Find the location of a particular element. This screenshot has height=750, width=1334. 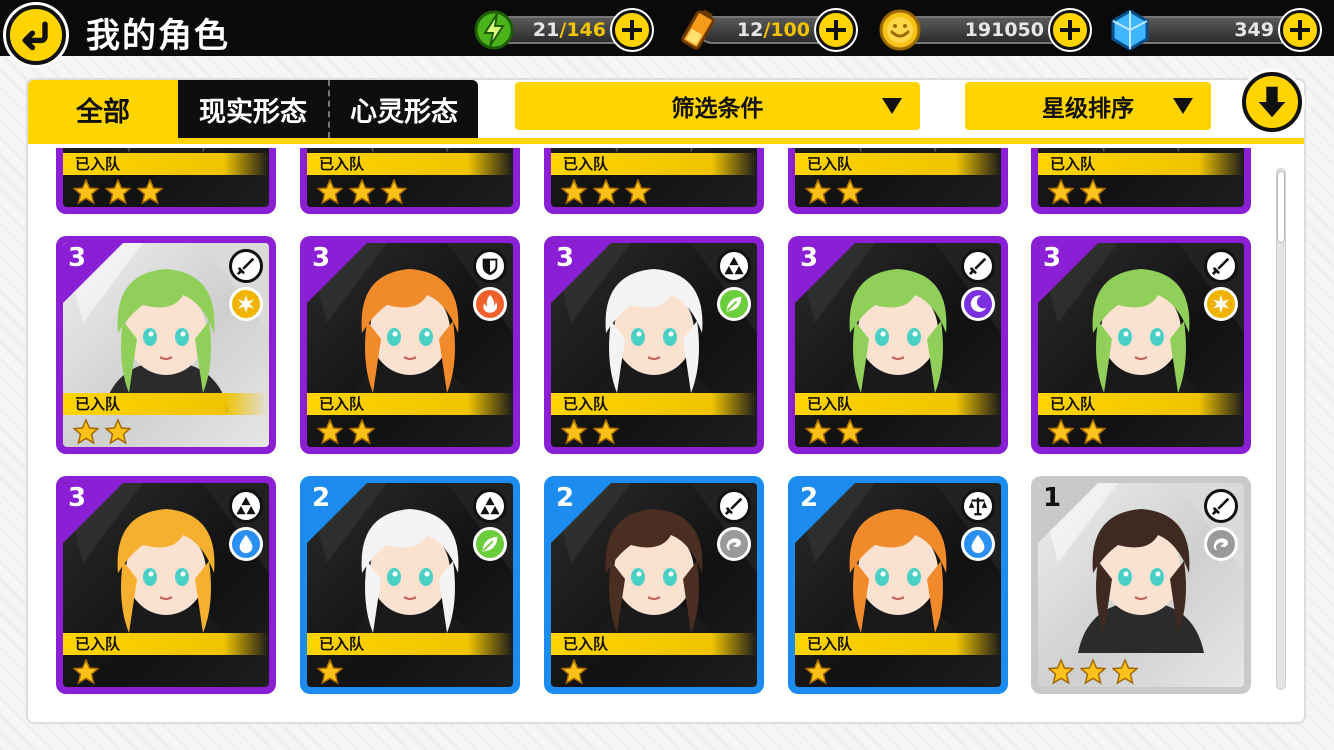

battery-max: 100 is located at coordinates (790, 30).